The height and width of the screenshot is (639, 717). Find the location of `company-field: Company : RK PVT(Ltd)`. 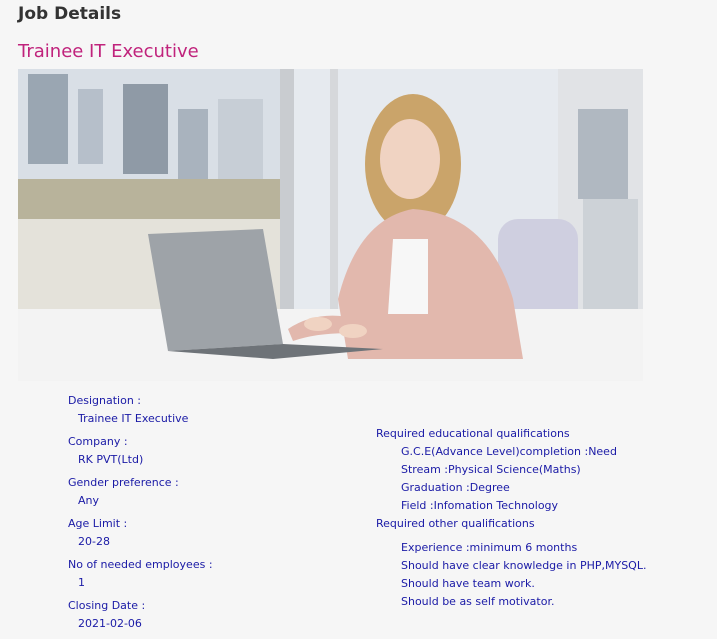

company-field: Company : RK PVT(Ltd) is located at coordinates (213, 450).